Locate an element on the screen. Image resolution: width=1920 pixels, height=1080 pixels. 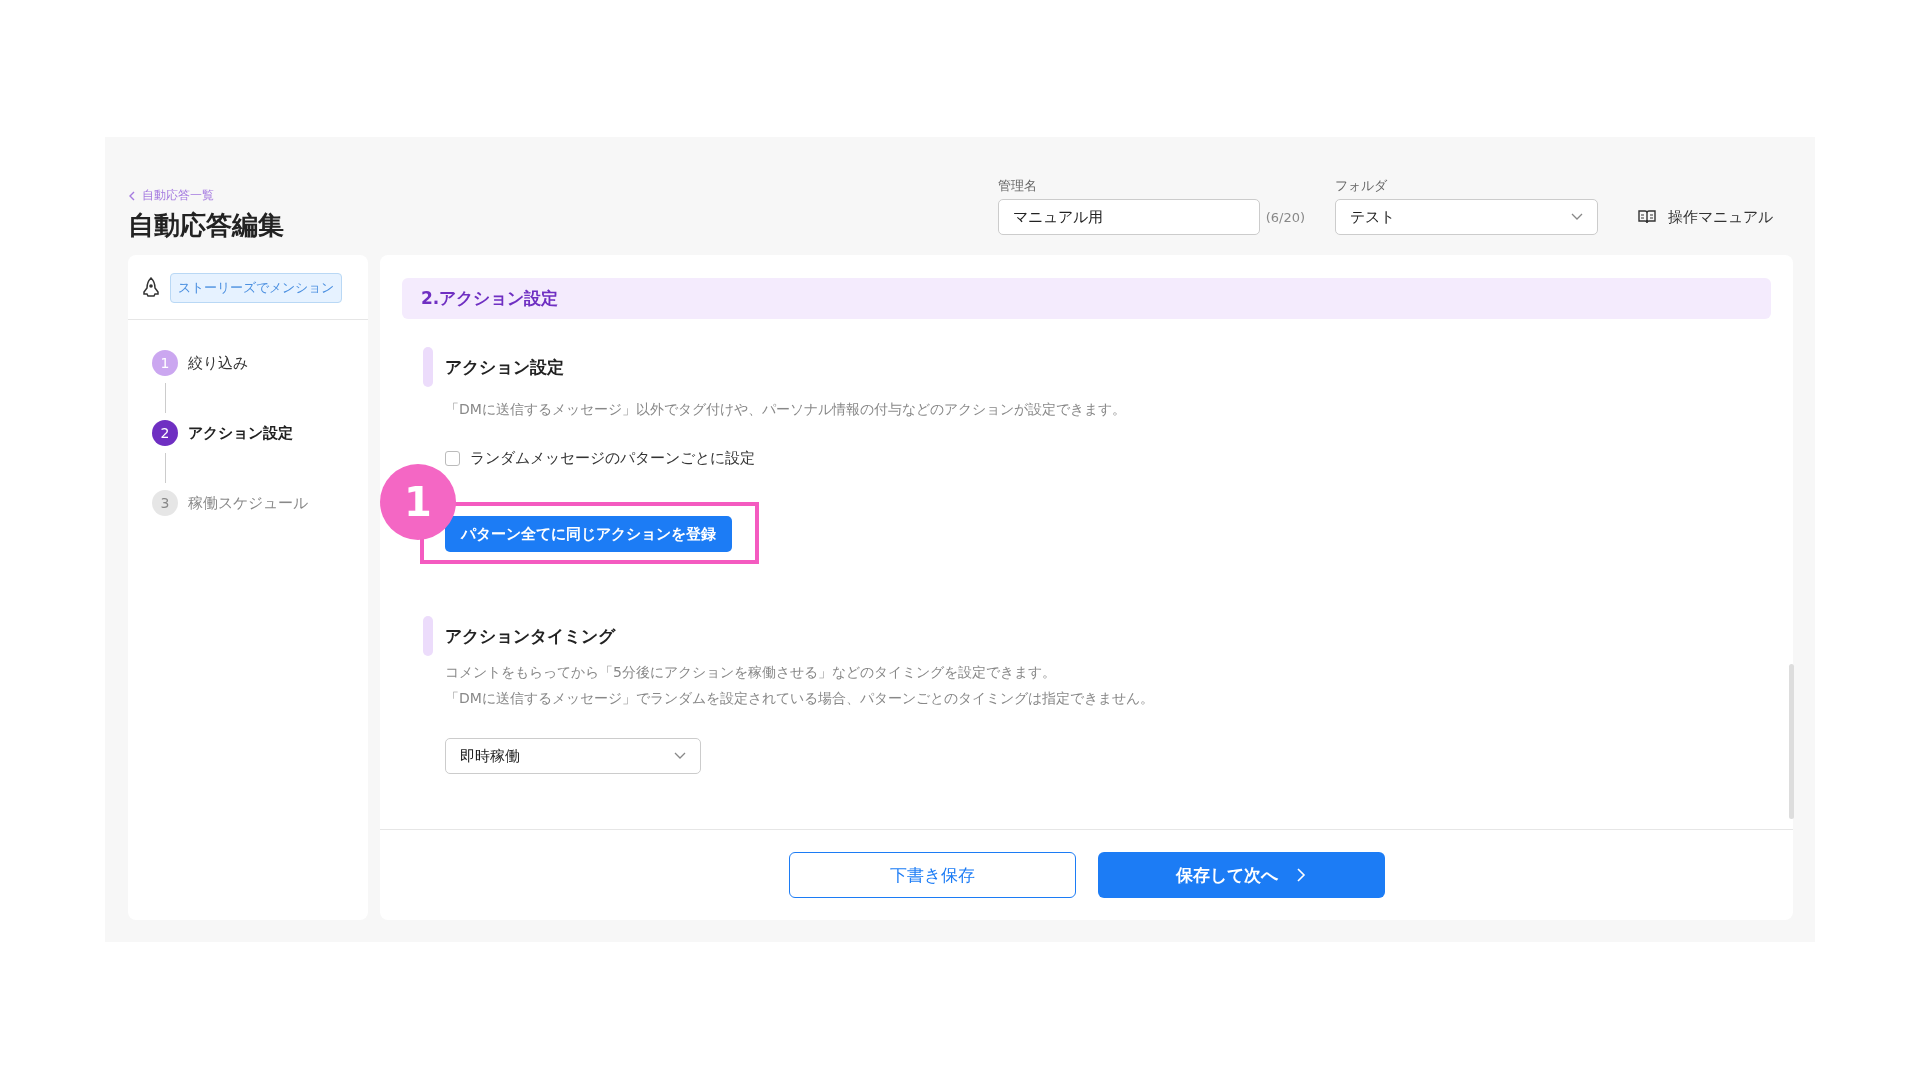
subsection-heading: アクション設定 is located at coordinates (504, 367).